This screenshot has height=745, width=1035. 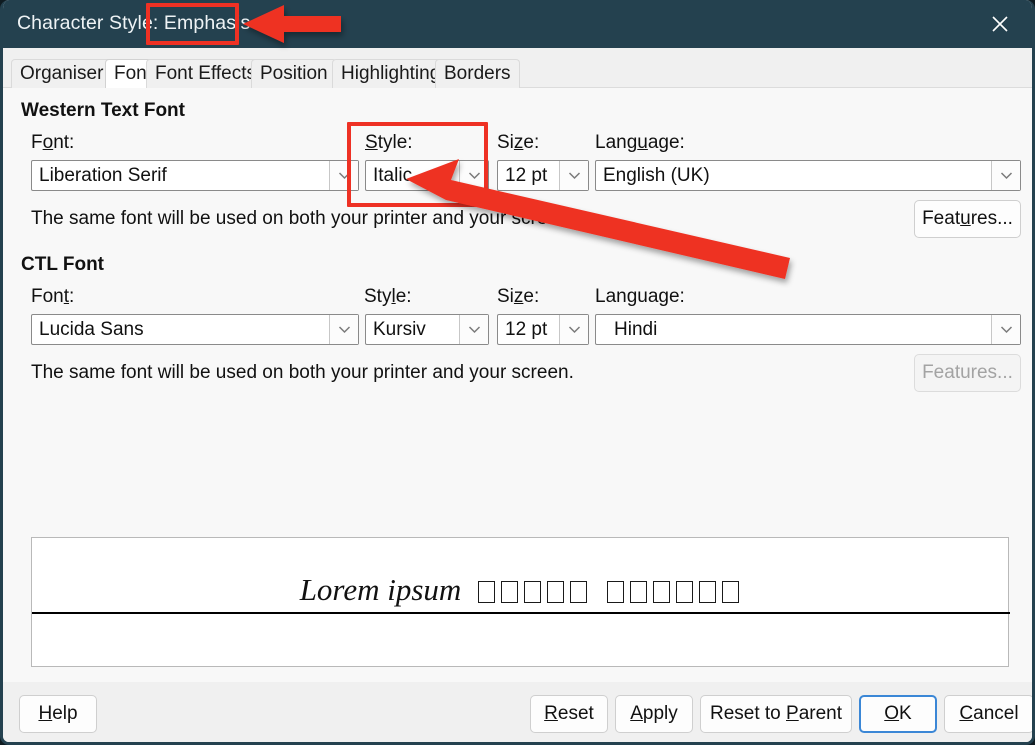 I want to click on page-title: Character Style: Emphasis, so click(x=133, y=23).